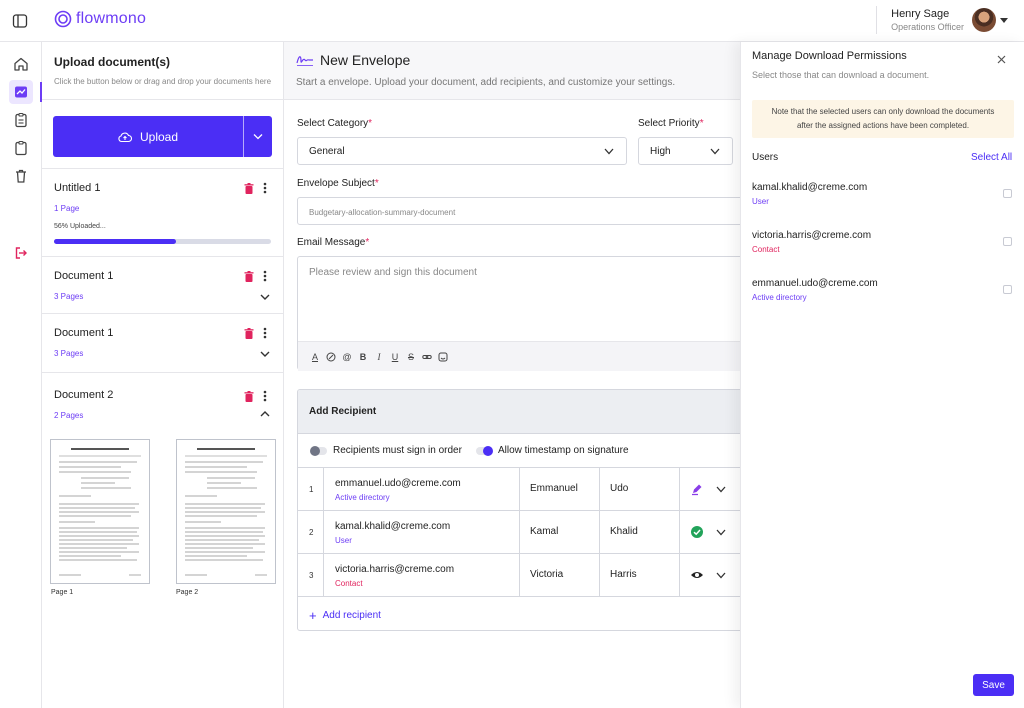  Describe the element at coordinates (427, 357) in the screenshot. I see `link-icon` at that location.